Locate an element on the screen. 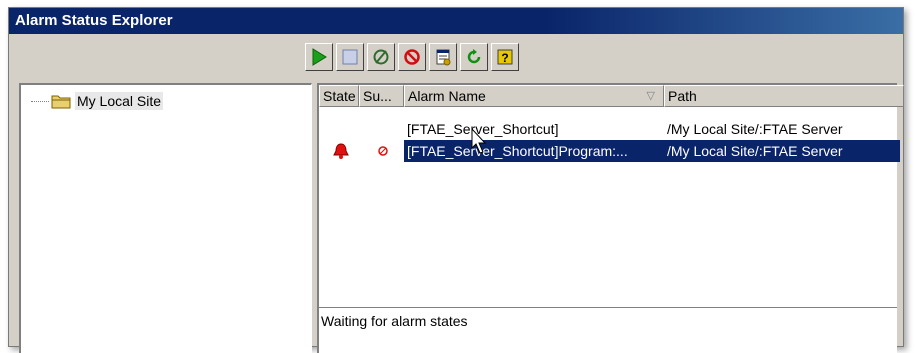 The width and height of the screenshot is (915, 353). start-button is located at coordinates (319, 57).